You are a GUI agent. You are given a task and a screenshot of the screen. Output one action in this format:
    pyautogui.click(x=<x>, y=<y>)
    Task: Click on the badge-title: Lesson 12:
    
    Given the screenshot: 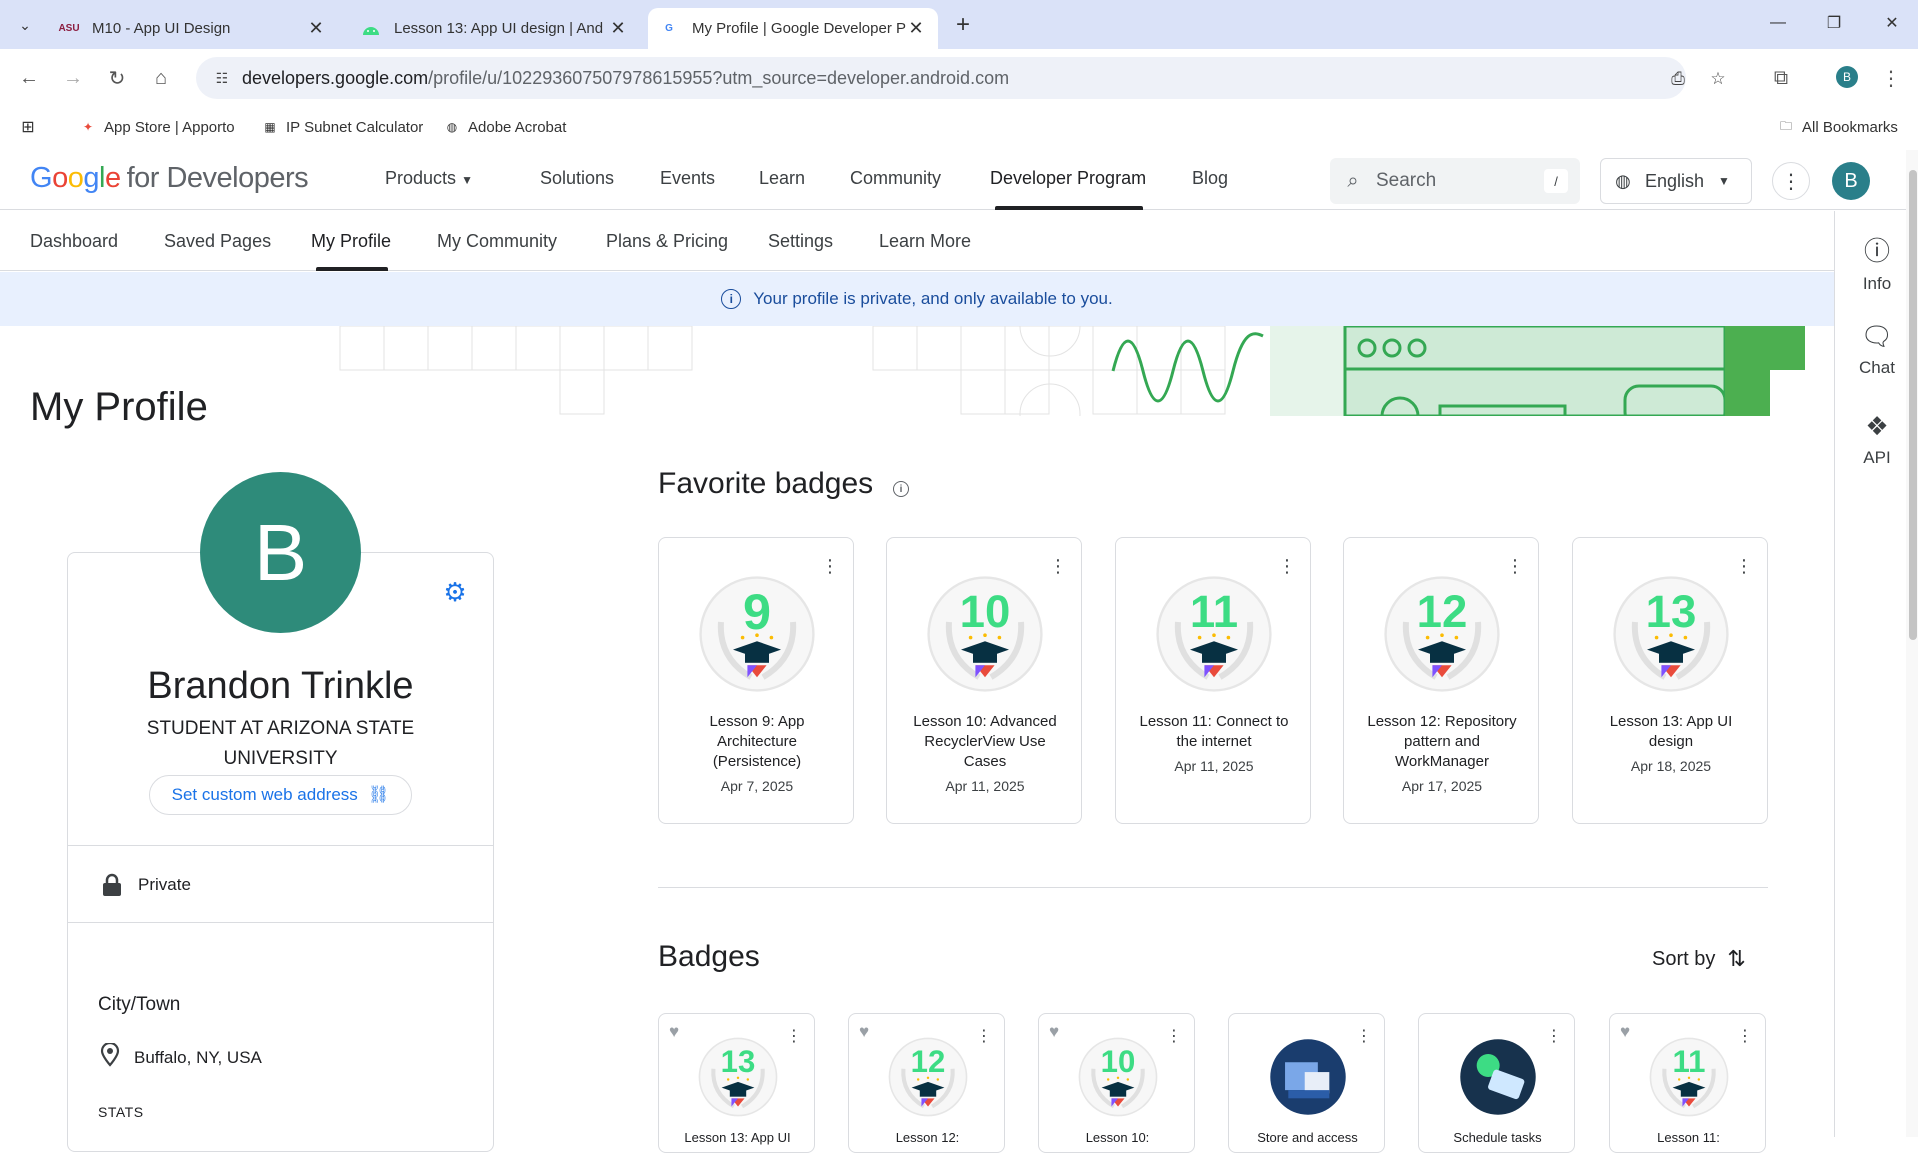 What is the action you would take?
    pyautogui.click(x=927, y=1137)
    